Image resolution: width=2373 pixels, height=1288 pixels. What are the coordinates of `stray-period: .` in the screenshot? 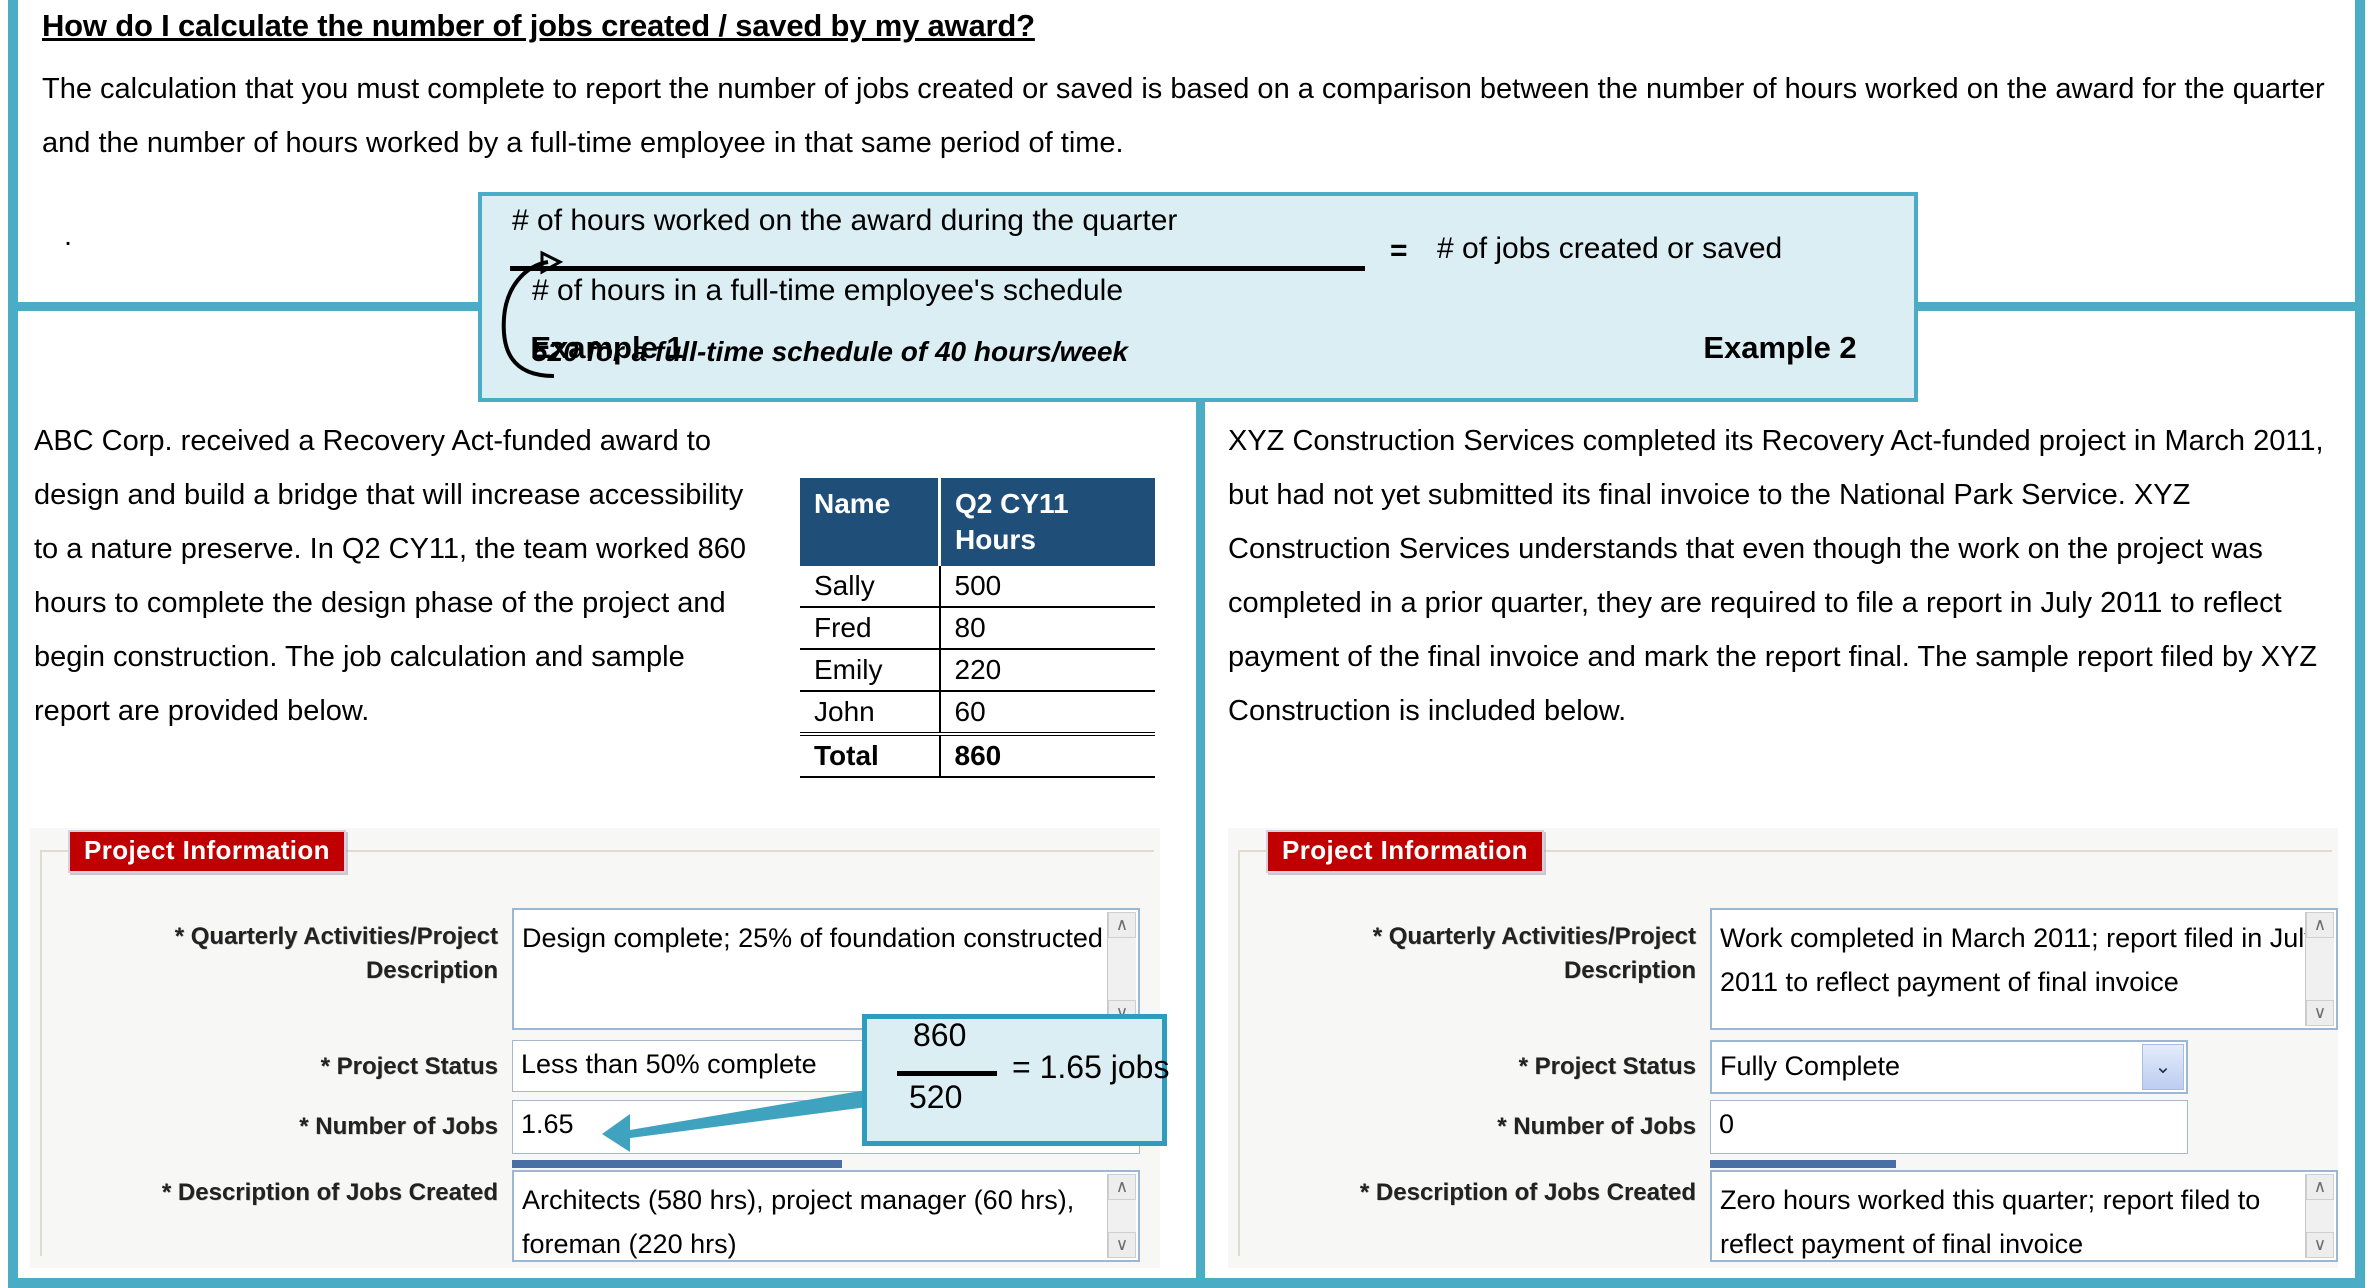 It's located at (68, 236).